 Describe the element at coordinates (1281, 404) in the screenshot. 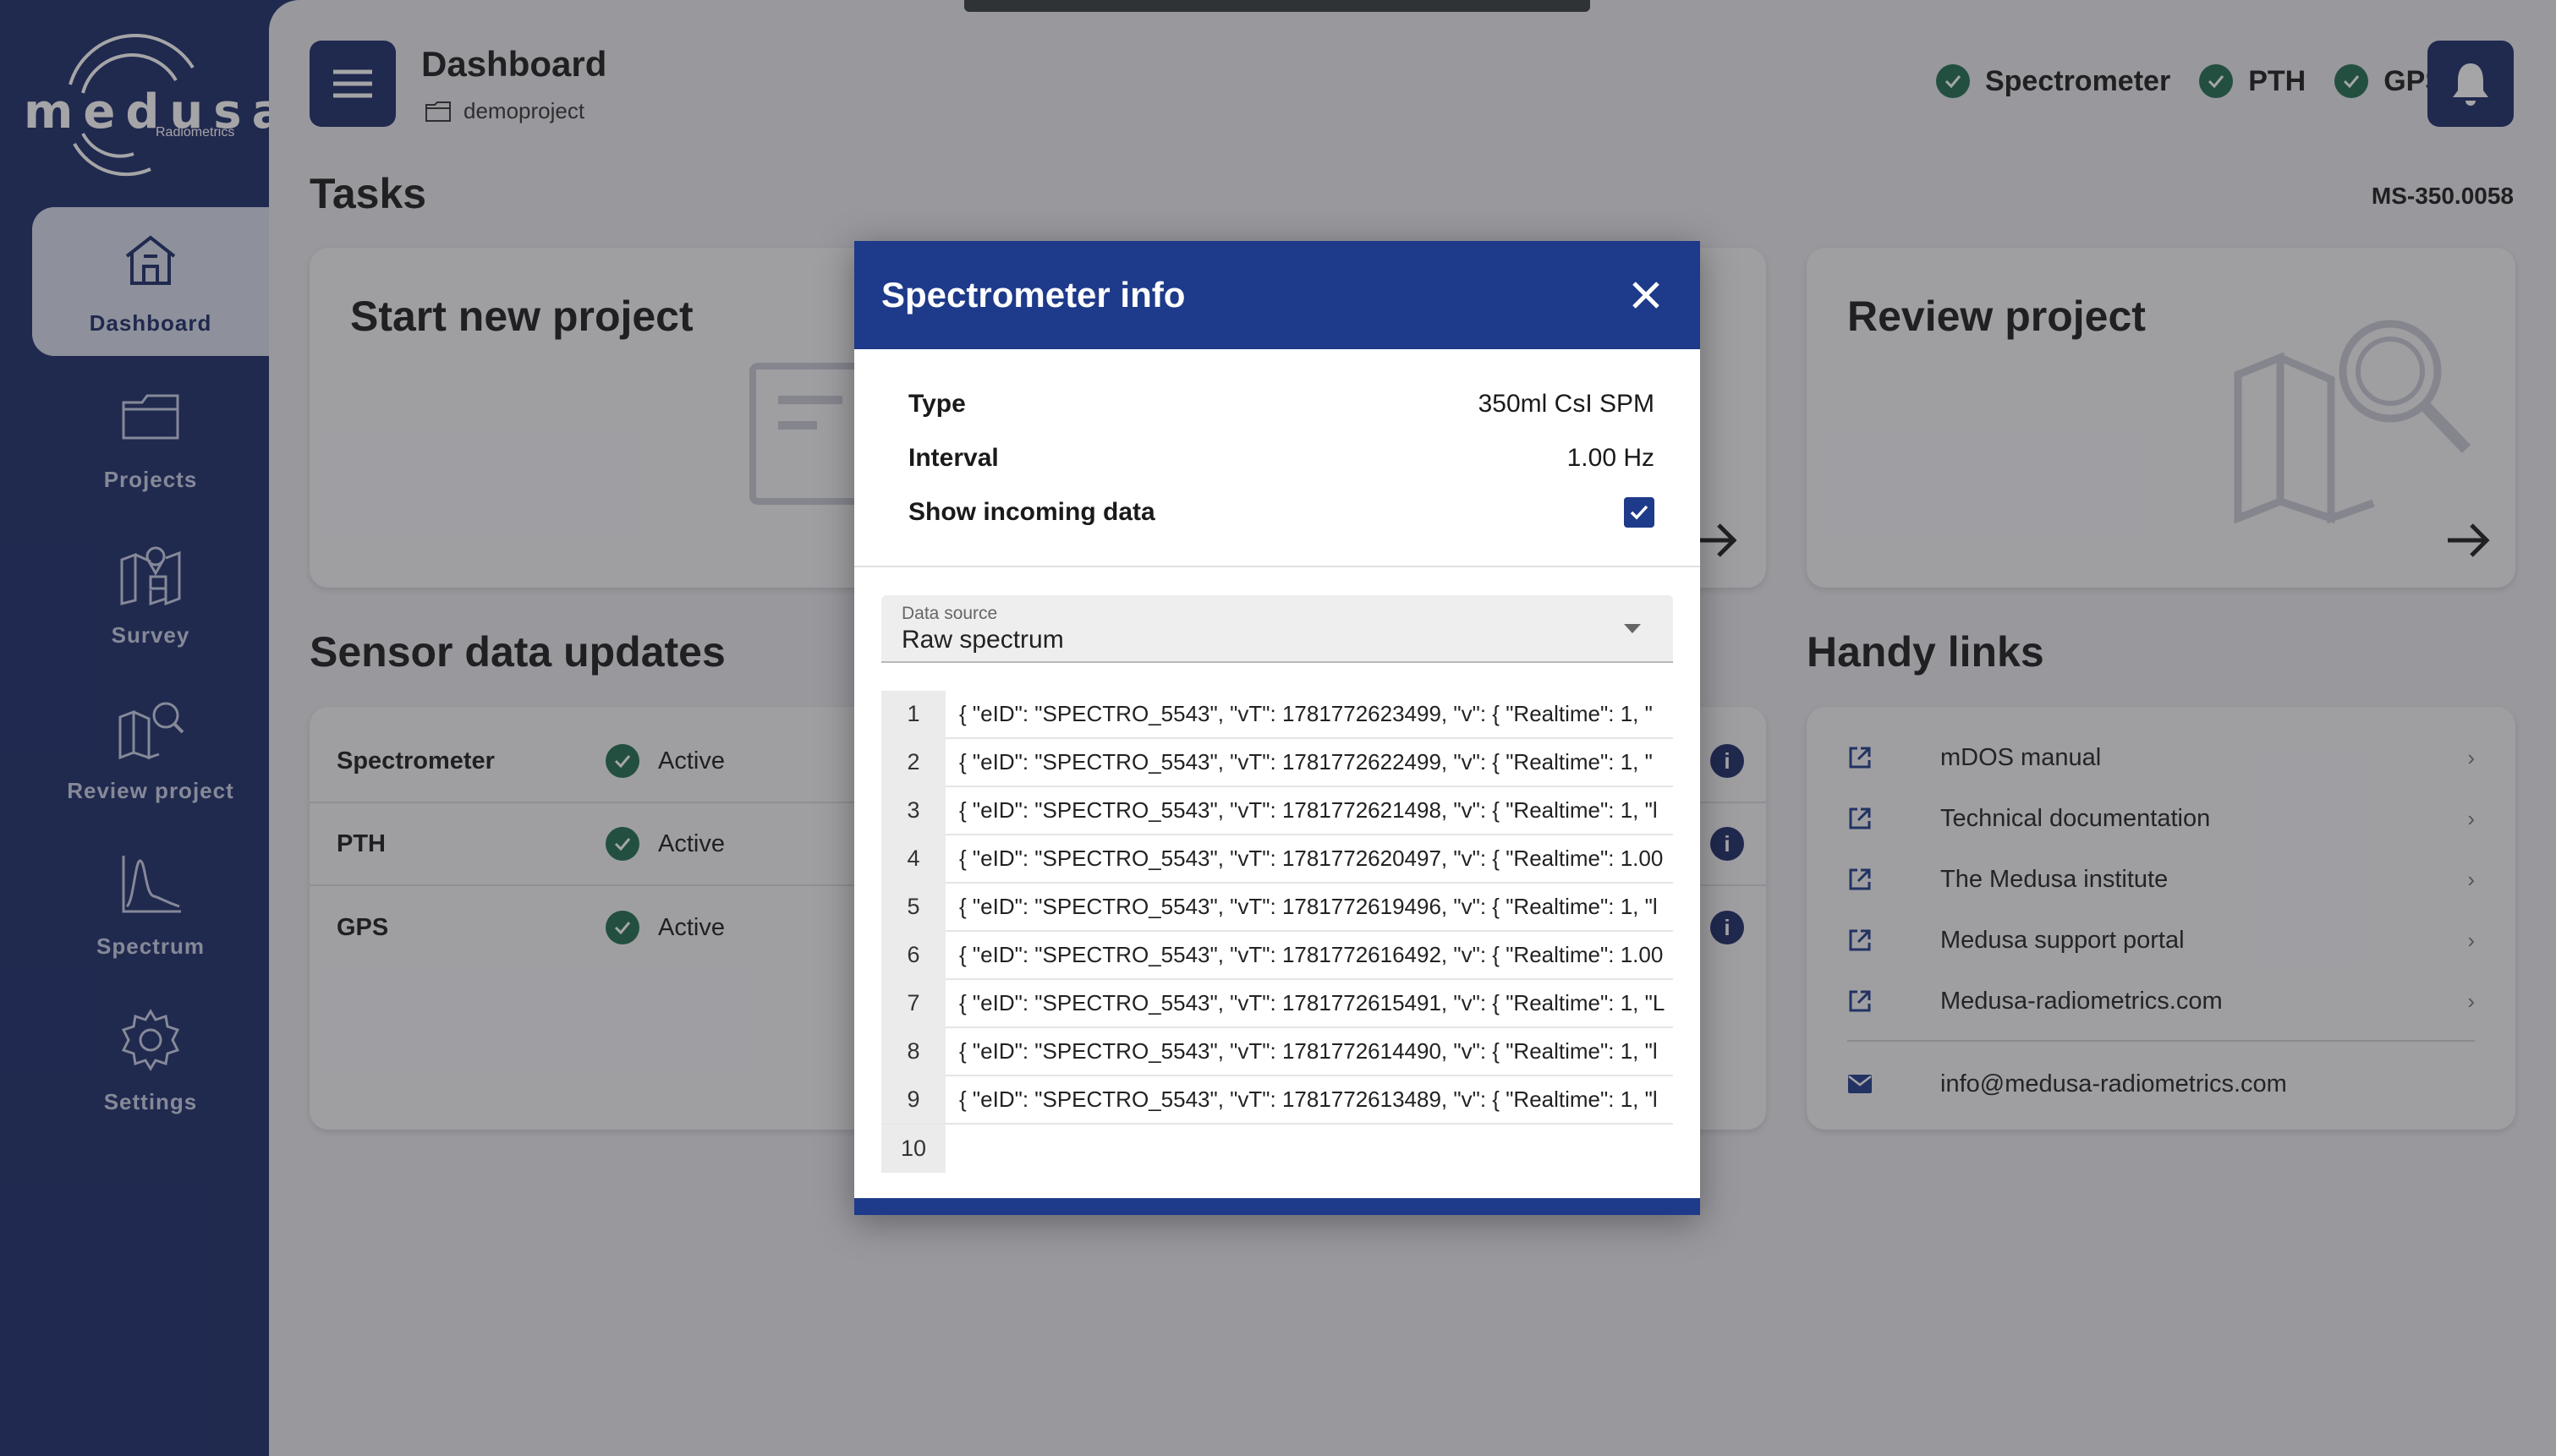

I see `info-row-type: Type 350ml CsI SPM` at that location.